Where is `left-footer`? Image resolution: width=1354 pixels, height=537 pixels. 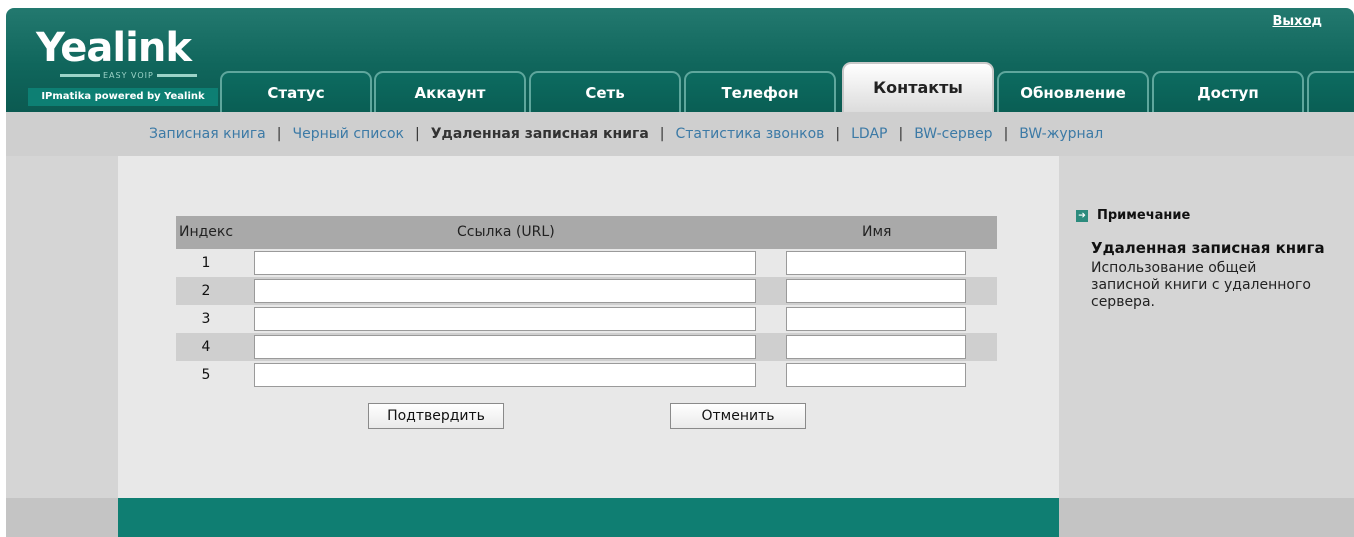 left-footer is located at coordinates (62, 517).